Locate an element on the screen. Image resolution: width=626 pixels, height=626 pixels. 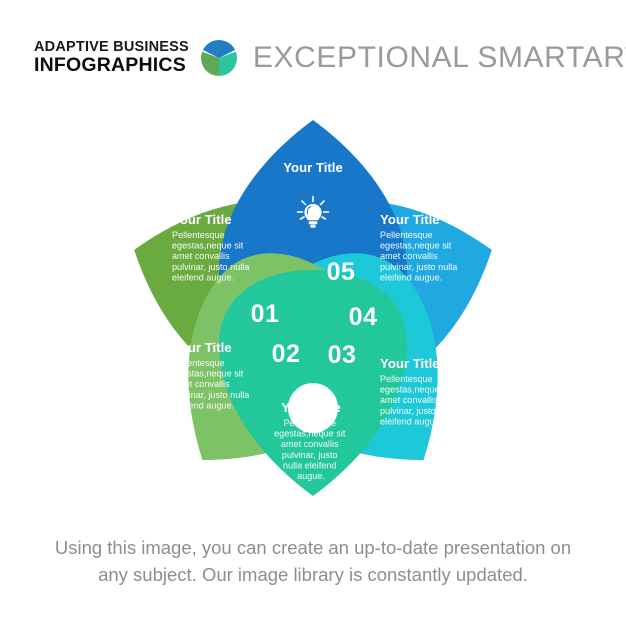
brand-line-1: ADAPTIVE BUSINESS is located at coordinates (111, 47).